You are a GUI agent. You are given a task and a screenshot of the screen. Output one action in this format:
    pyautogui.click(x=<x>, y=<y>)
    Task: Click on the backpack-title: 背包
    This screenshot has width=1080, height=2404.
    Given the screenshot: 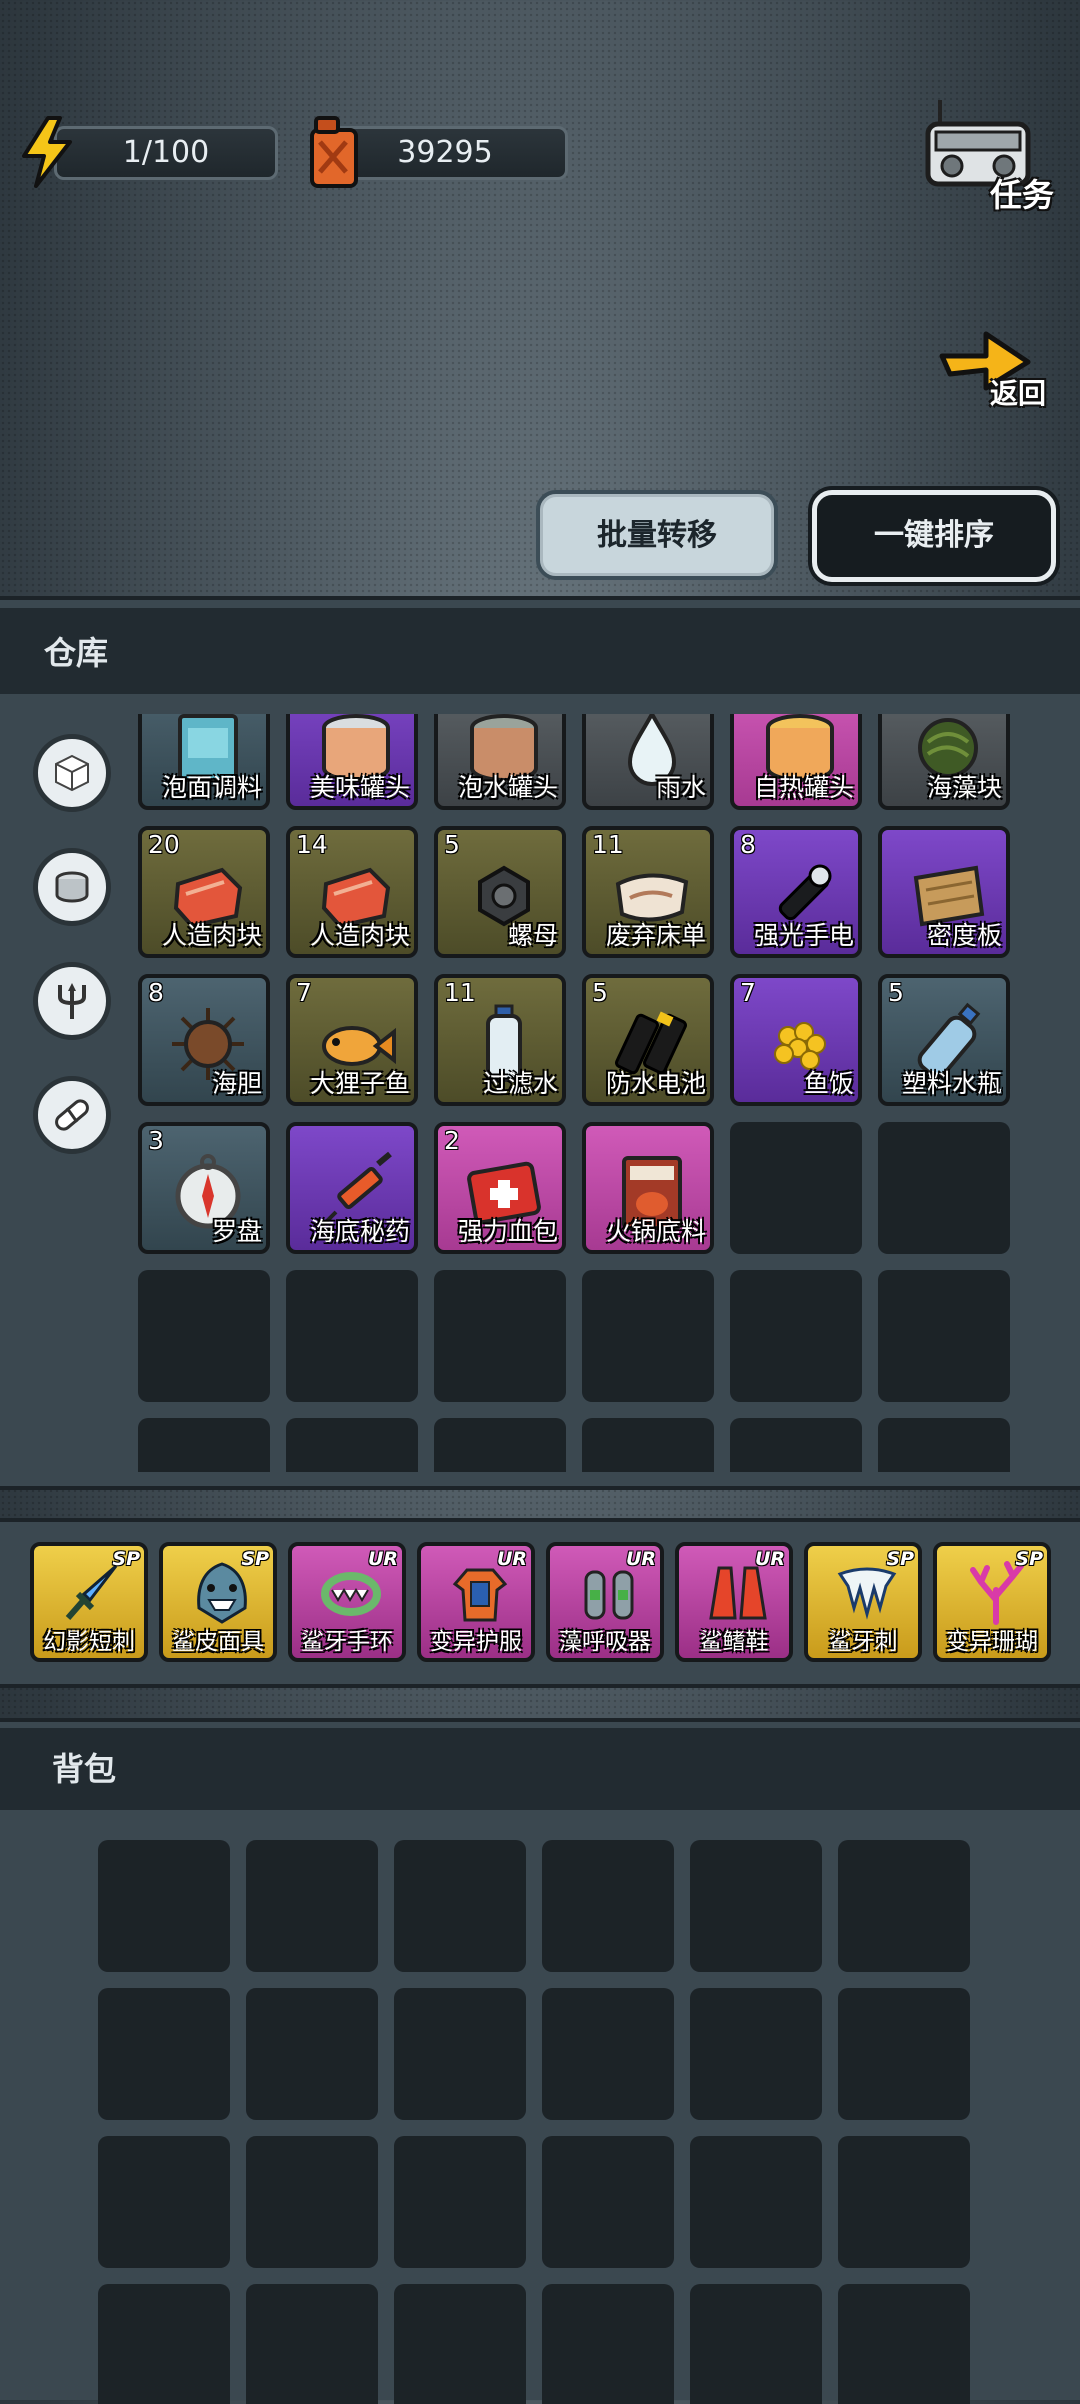 What is the action you would take?
    pyautogui.click(x=84, y=1769)
    